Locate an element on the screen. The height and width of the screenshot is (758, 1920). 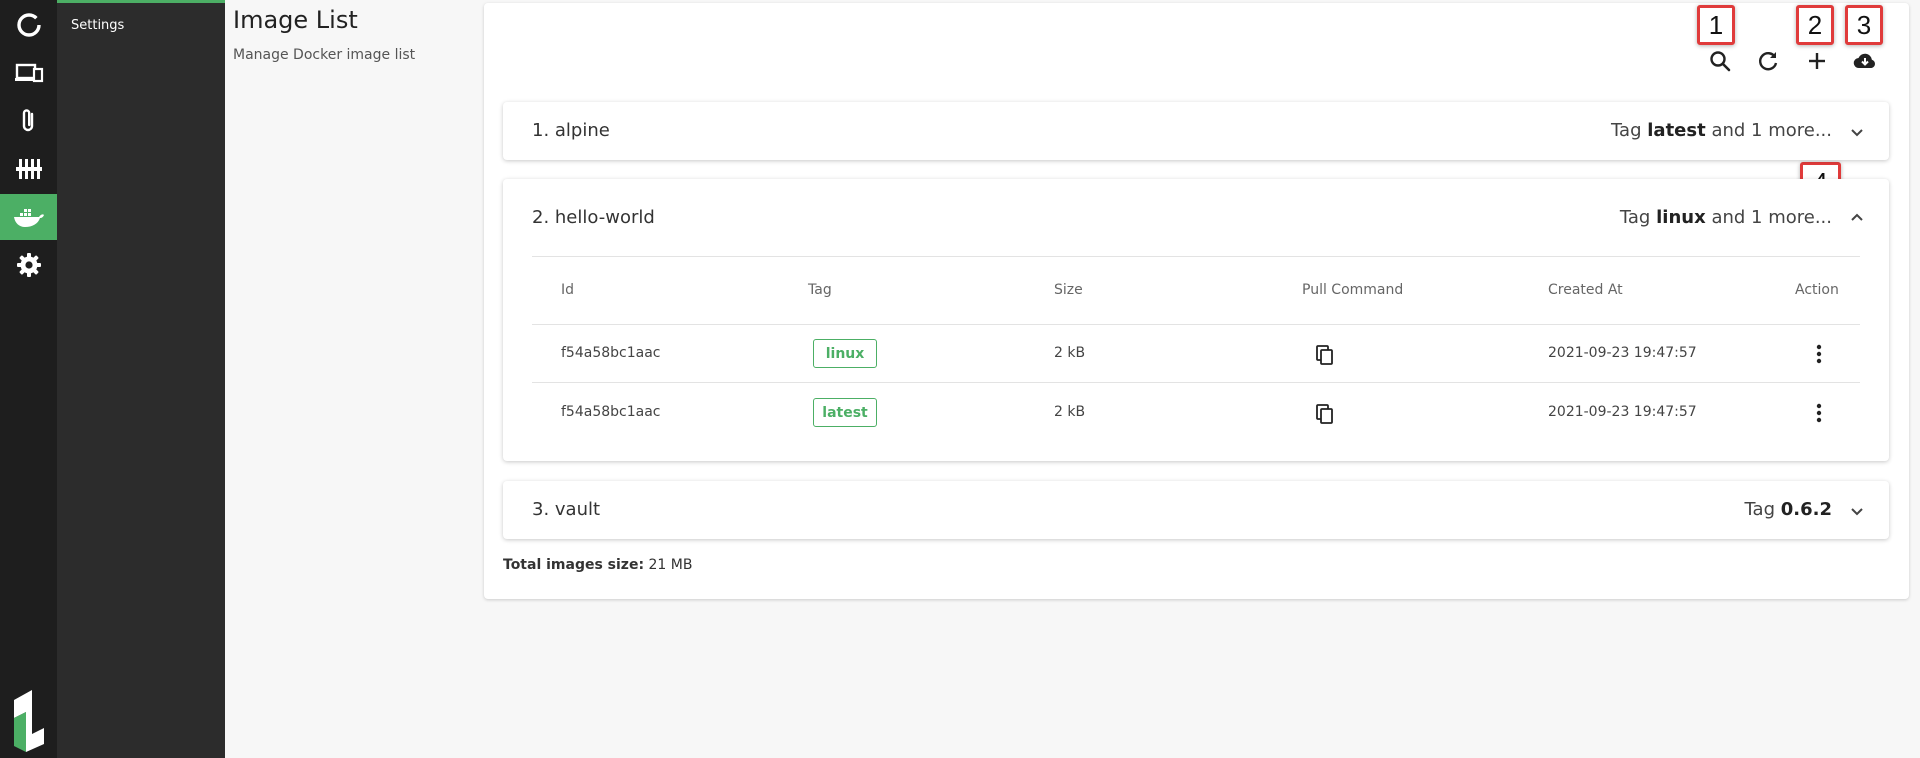
network-ports-icon is located at coordinates (28, 169).